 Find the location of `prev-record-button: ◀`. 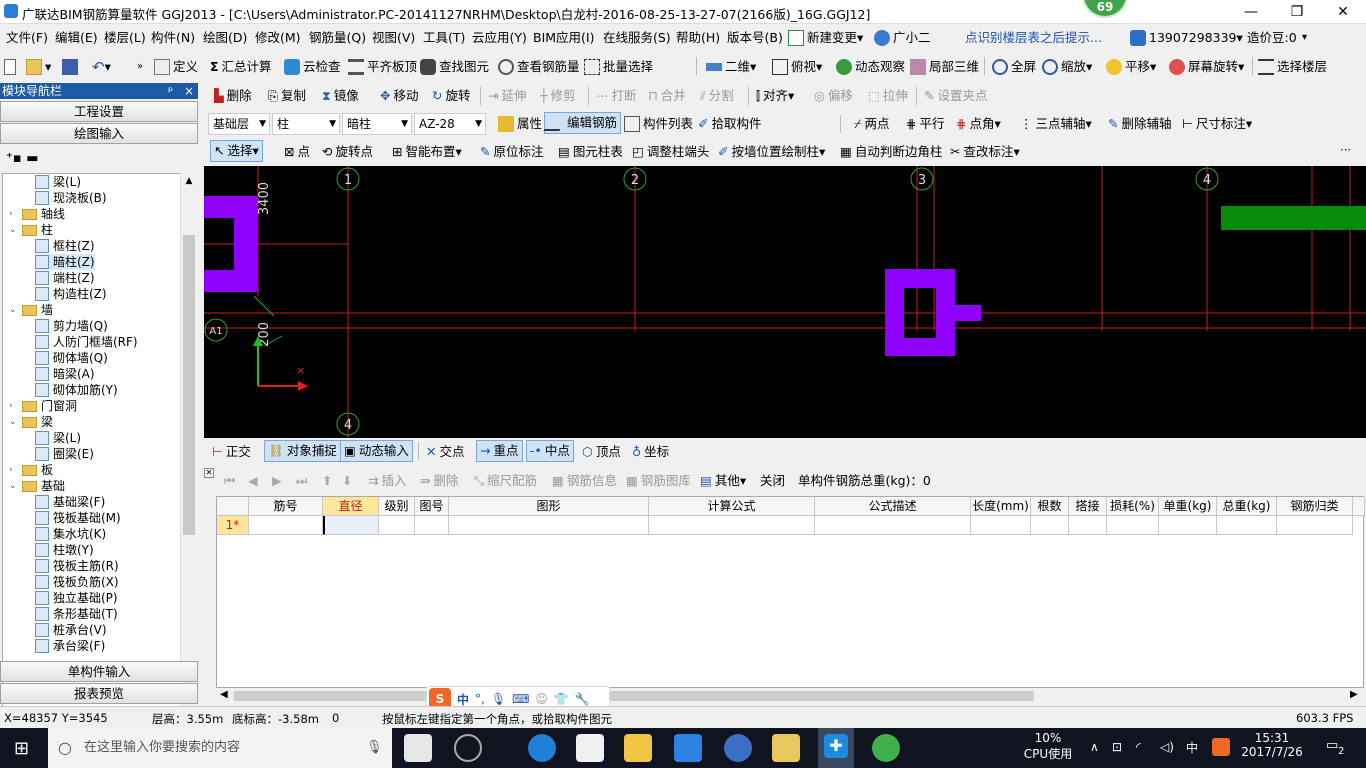

prev-record-button: ◀ is located at coordinates (253, 481).